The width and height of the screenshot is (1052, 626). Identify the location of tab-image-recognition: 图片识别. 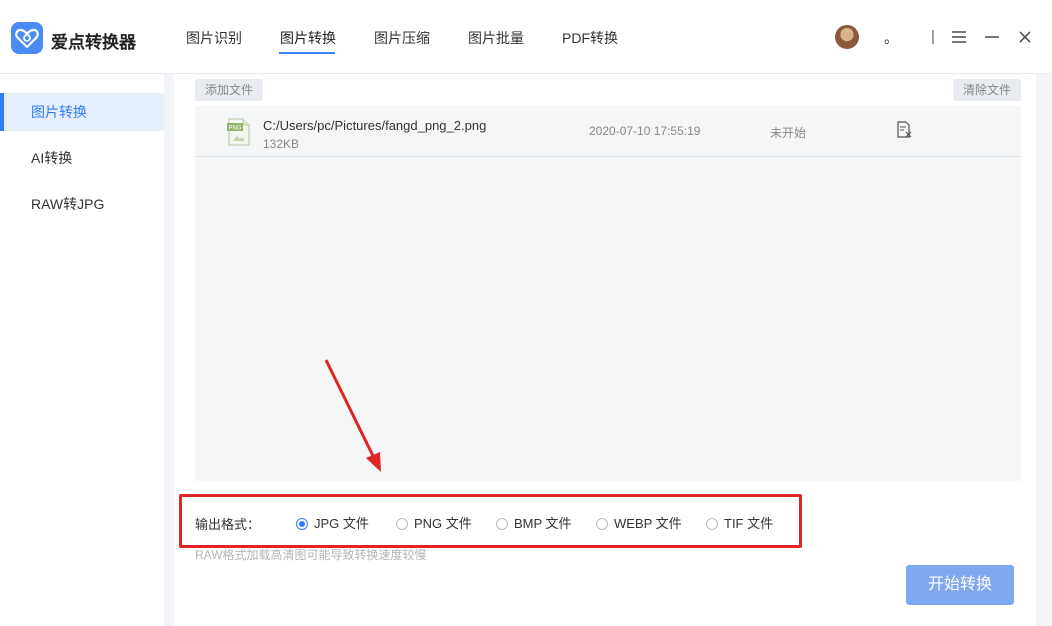
(214, 38).